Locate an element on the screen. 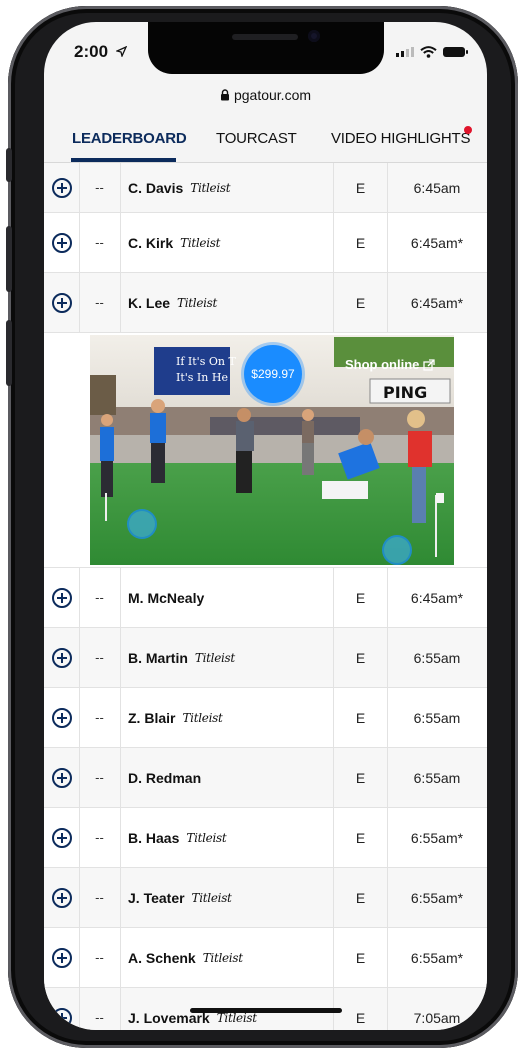  table-row: -- B. Martin Titleist E 6:55am is located at coordinates (265, 658).